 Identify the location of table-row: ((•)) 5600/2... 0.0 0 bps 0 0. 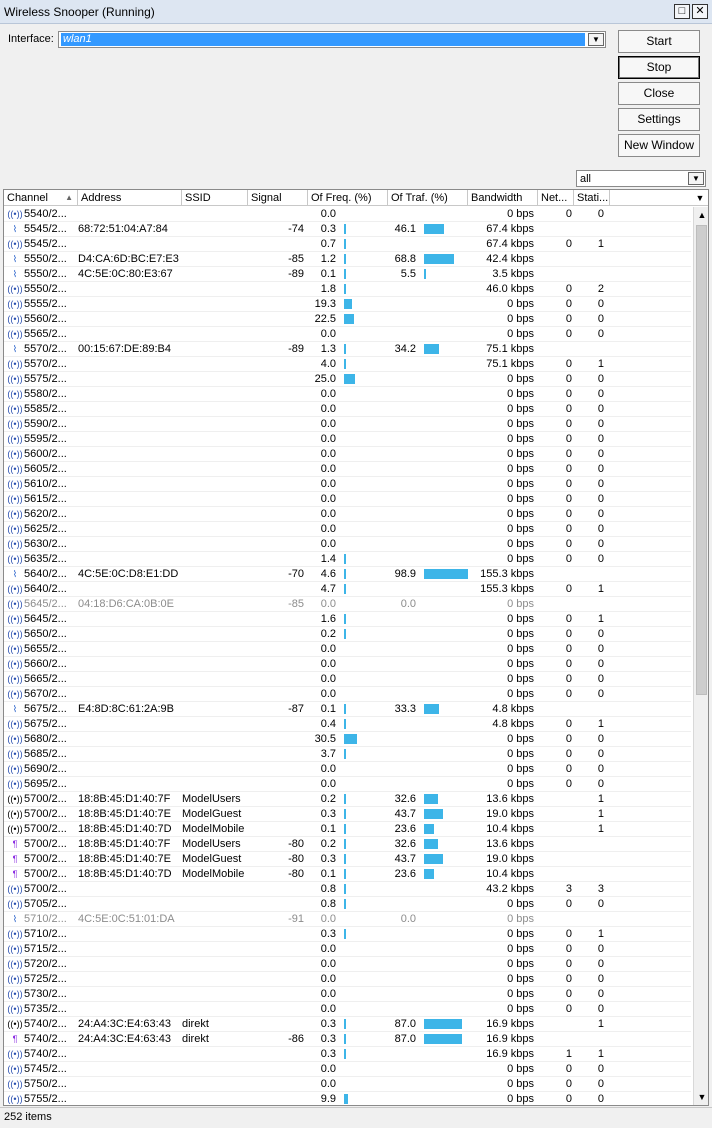
(347, 454).